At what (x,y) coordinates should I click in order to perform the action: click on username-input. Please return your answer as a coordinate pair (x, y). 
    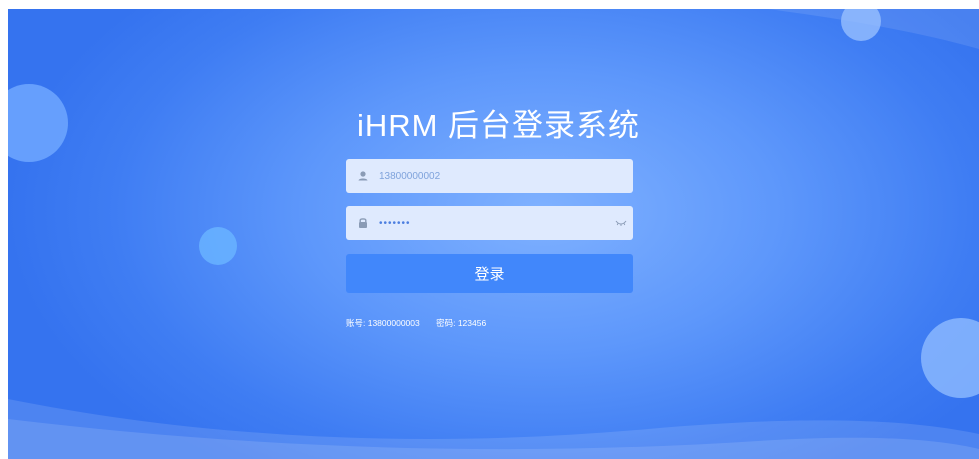
    Looking at the image, I should click on (494, 176).